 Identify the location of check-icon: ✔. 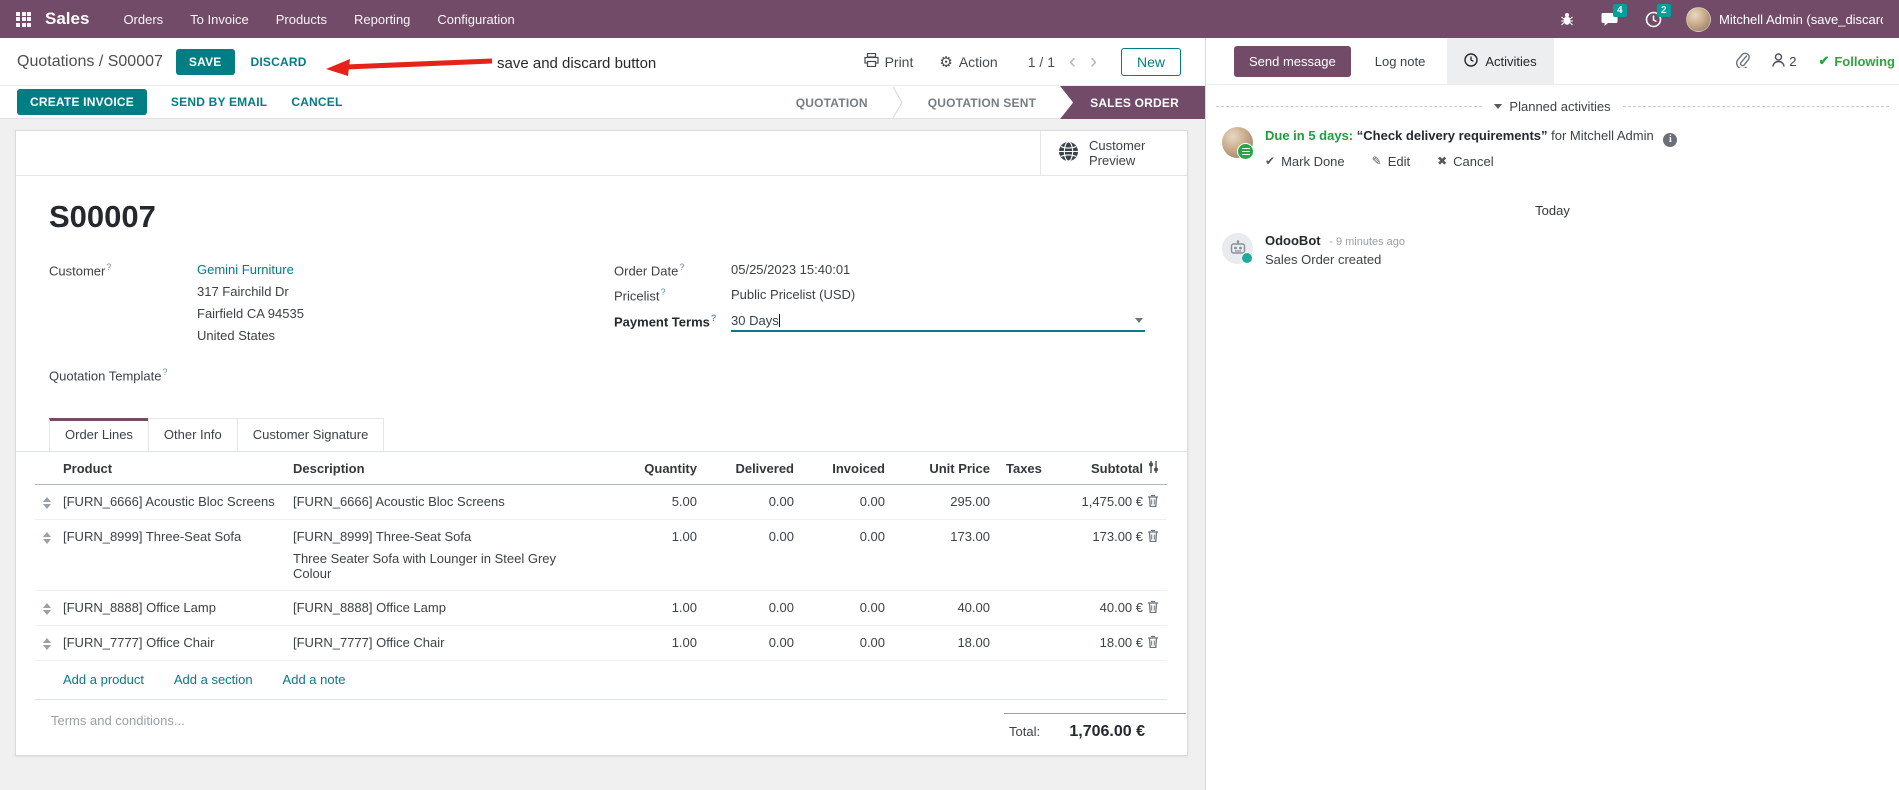
(1270, 161).